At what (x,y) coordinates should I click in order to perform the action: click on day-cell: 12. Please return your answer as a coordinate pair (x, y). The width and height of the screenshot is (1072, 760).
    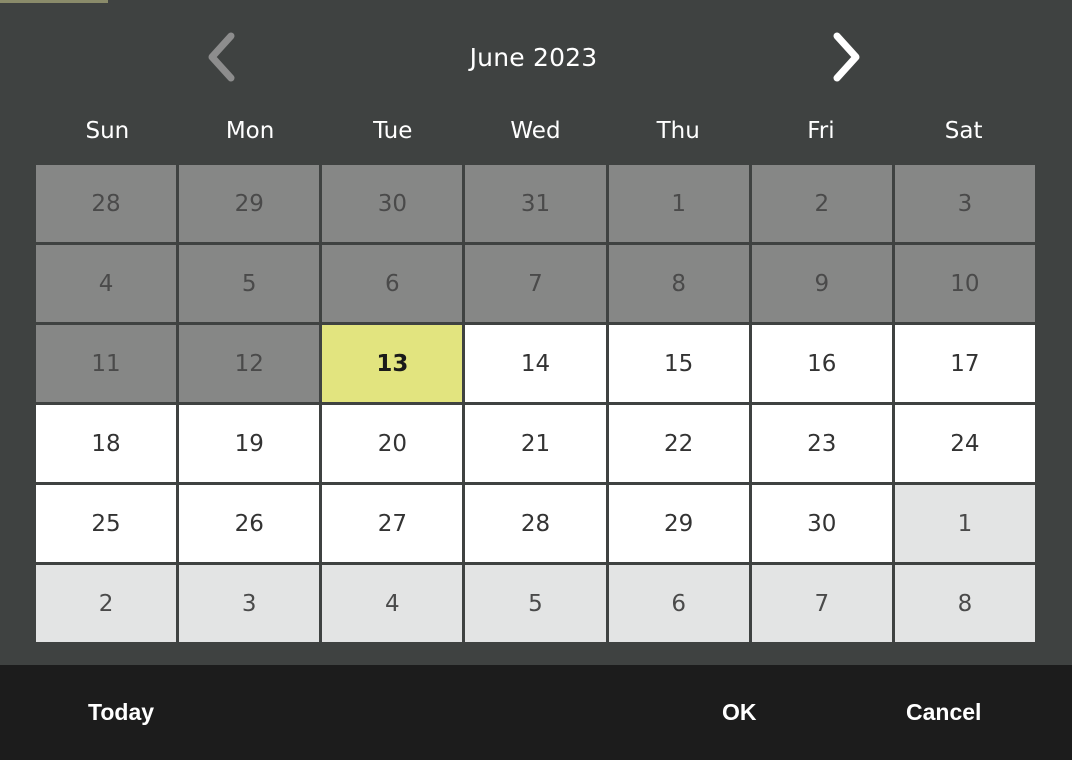
    Looking at the image, I should click on (249, 363).